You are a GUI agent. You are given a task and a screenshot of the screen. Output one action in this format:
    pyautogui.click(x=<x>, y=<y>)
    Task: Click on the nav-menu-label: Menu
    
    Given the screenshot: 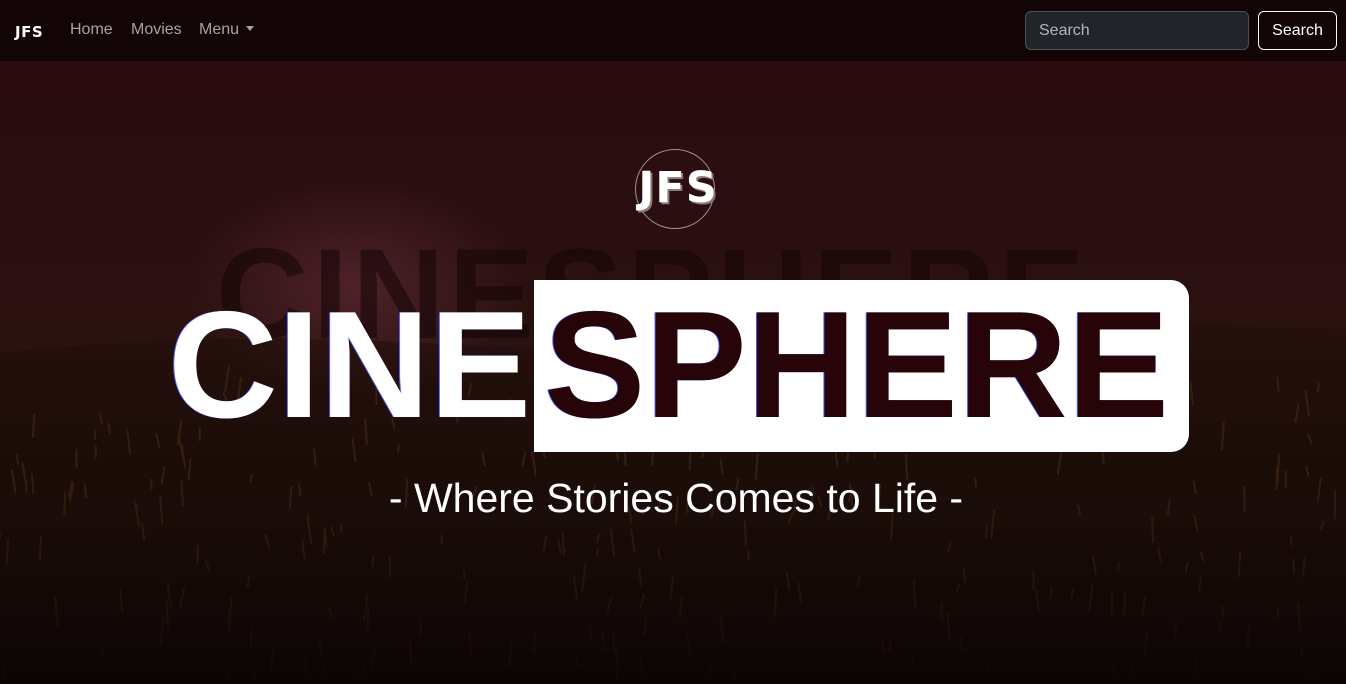 What is the action you would take?
    pyautogui.click(x=219, y=29)
    